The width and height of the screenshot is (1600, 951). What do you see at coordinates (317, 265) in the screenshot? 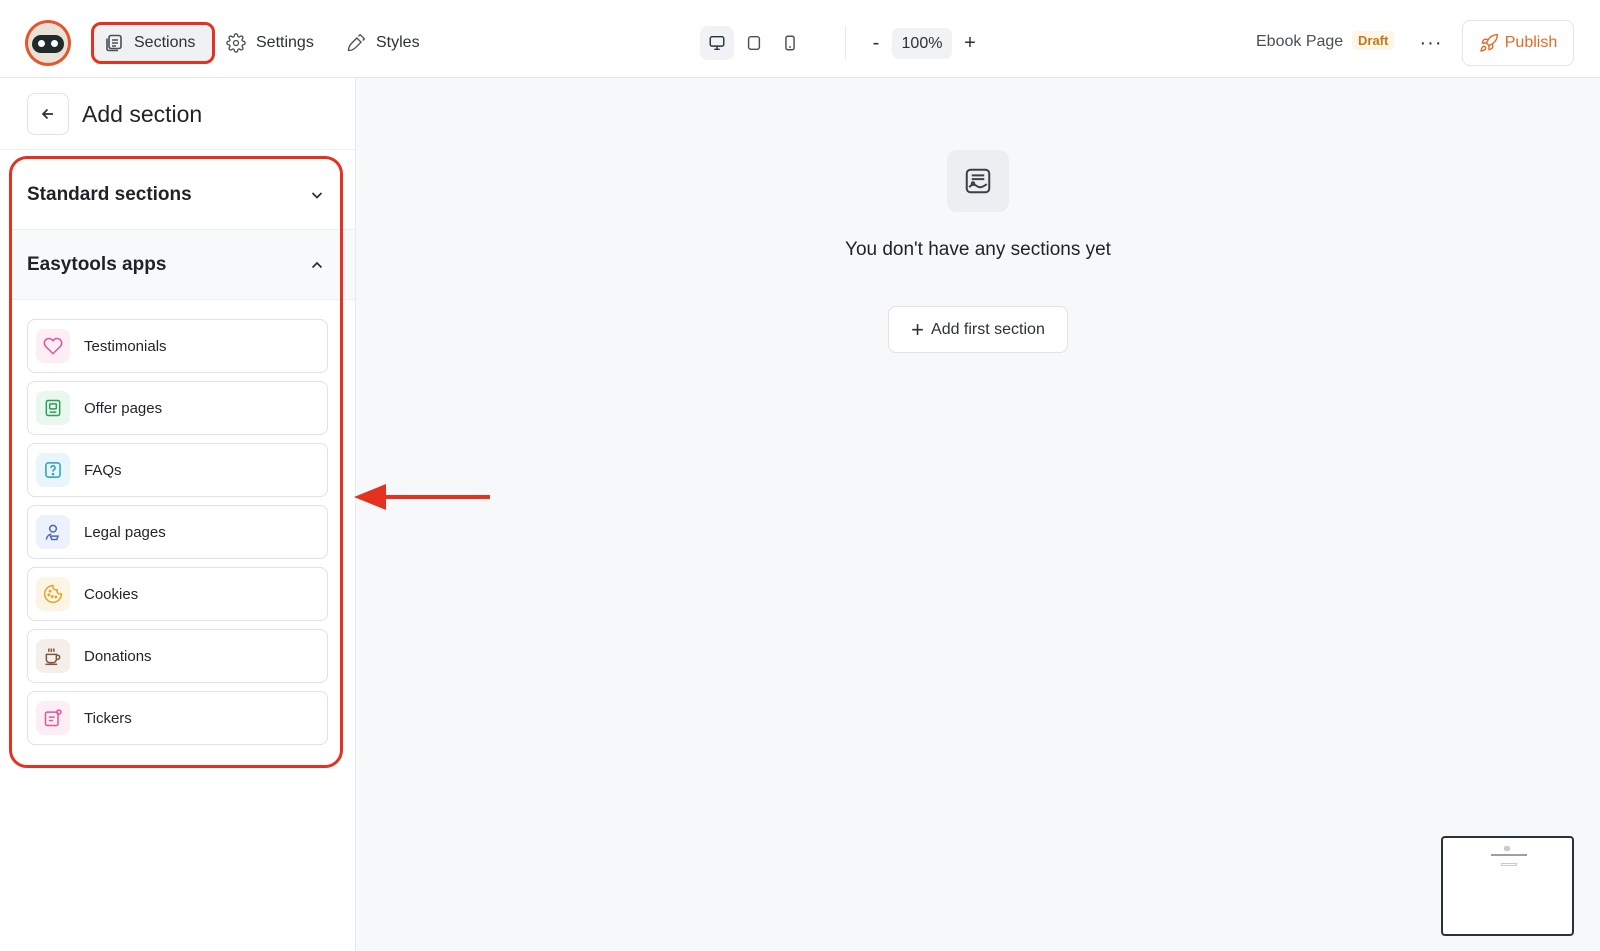
I see `chevron-up-icon` at bounding box center [317, 265].